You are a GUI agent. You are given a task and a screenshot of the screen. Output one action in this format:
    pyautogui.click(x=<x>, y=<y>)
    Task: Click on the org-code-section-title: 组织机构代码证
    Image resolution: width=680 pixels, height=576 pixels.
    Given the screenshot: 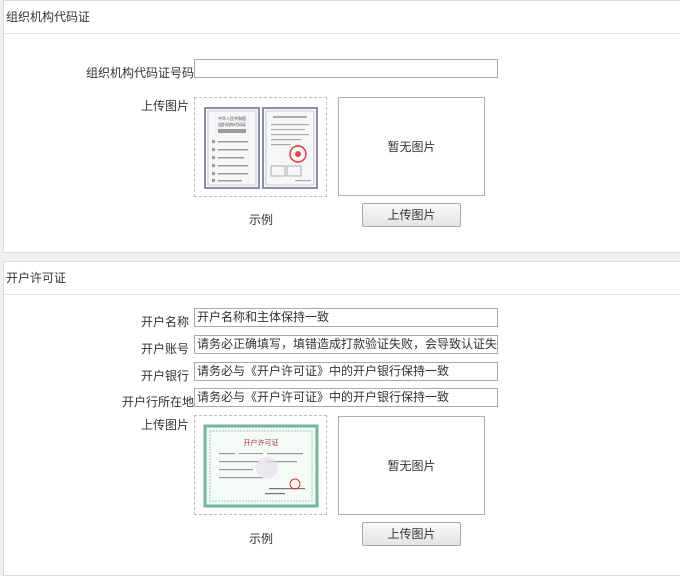 What is the action you would take?
    pyautogui.click(x=342, y=17)
    